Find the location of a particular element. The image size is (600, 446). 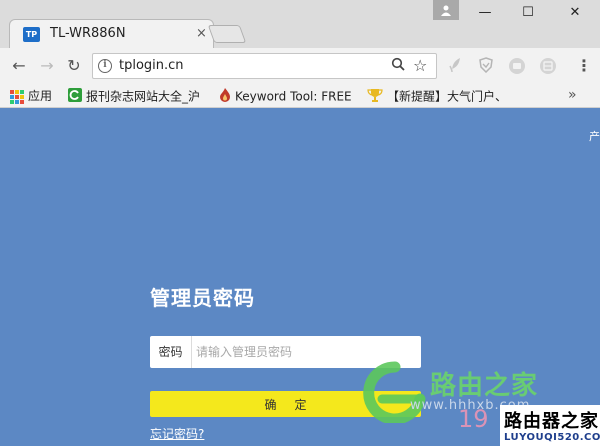

bookmark-new-reminder: 【新提醒】大气门户、 is located at coordinates (435, 96).